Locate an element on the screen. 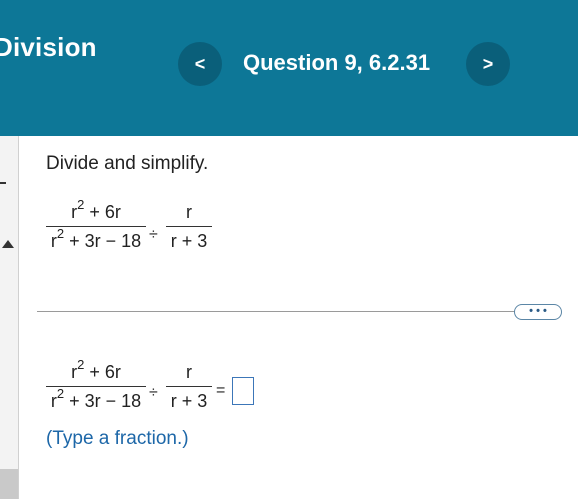 Image resolution: width=578 pixels, height=499 pixels. fraction-1-denominator: r2 + 3r − 18 is located at coordinates (96, 238).